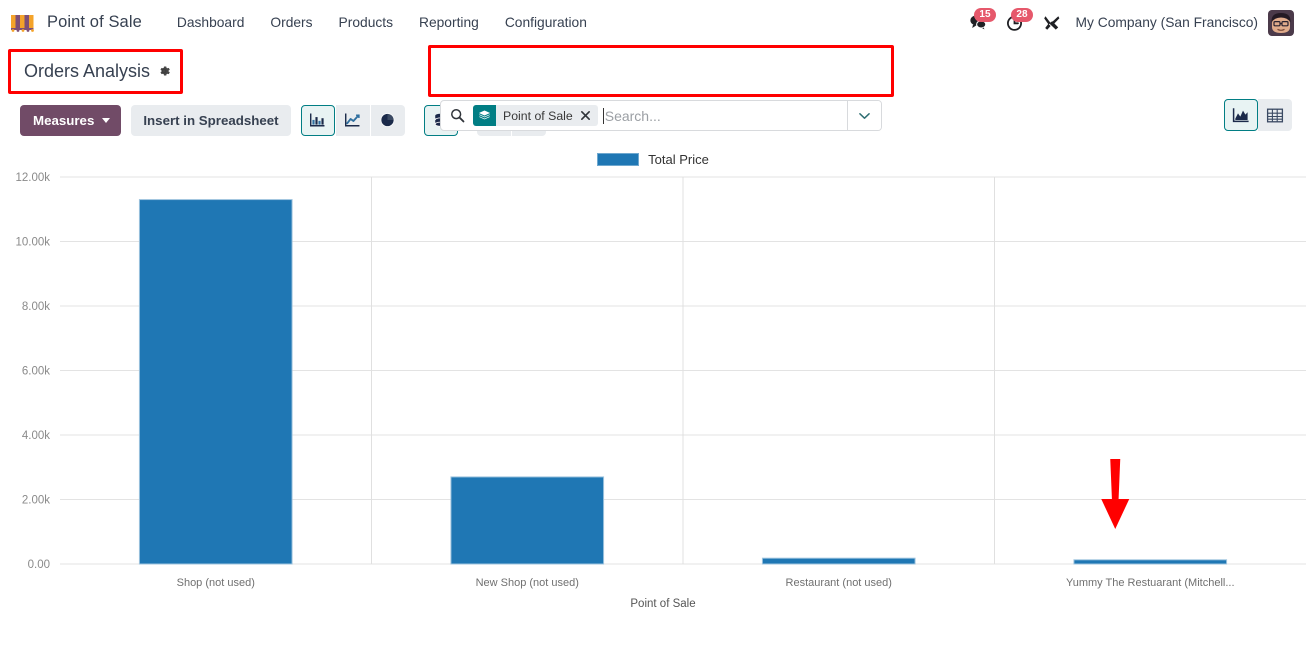  I want to click on view-switcher, so click(1258, 115).